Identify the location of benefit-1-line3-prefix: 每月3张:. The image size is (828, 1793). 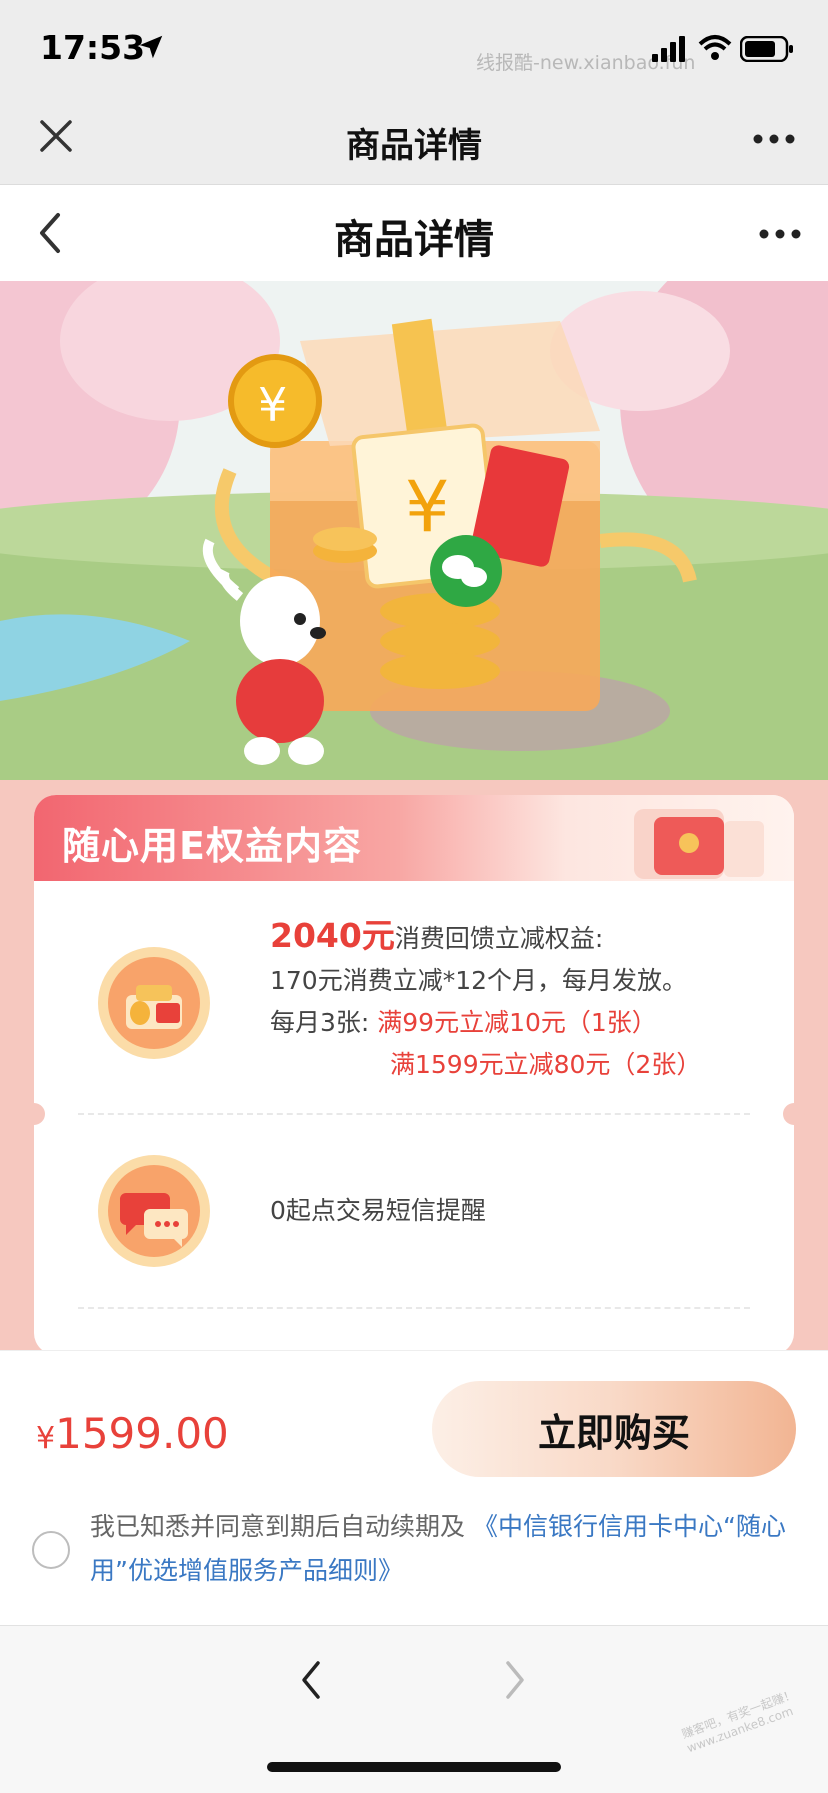
(324, 1022).